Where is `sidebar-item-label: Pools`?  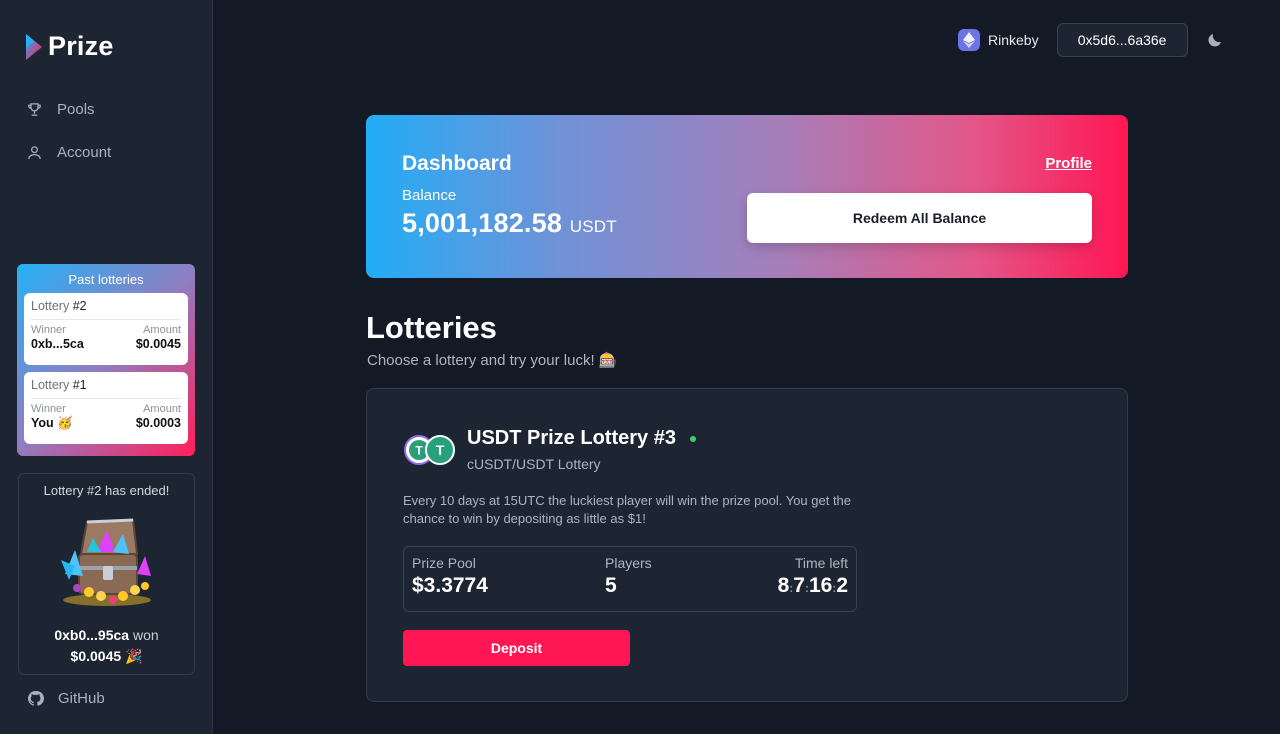
sidebar-item-label: Pools is located at coordinates (76, 109).